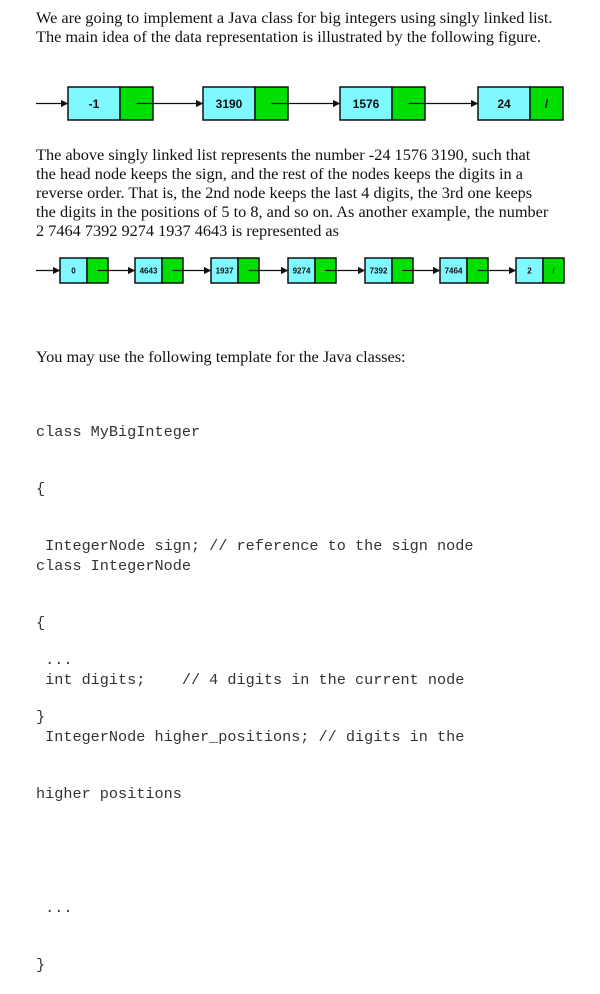 This screenshot has width=600, height=994. Describe the element at coordinates (520, 103) in the screenshot. I see `list-node: 24/` at that location.